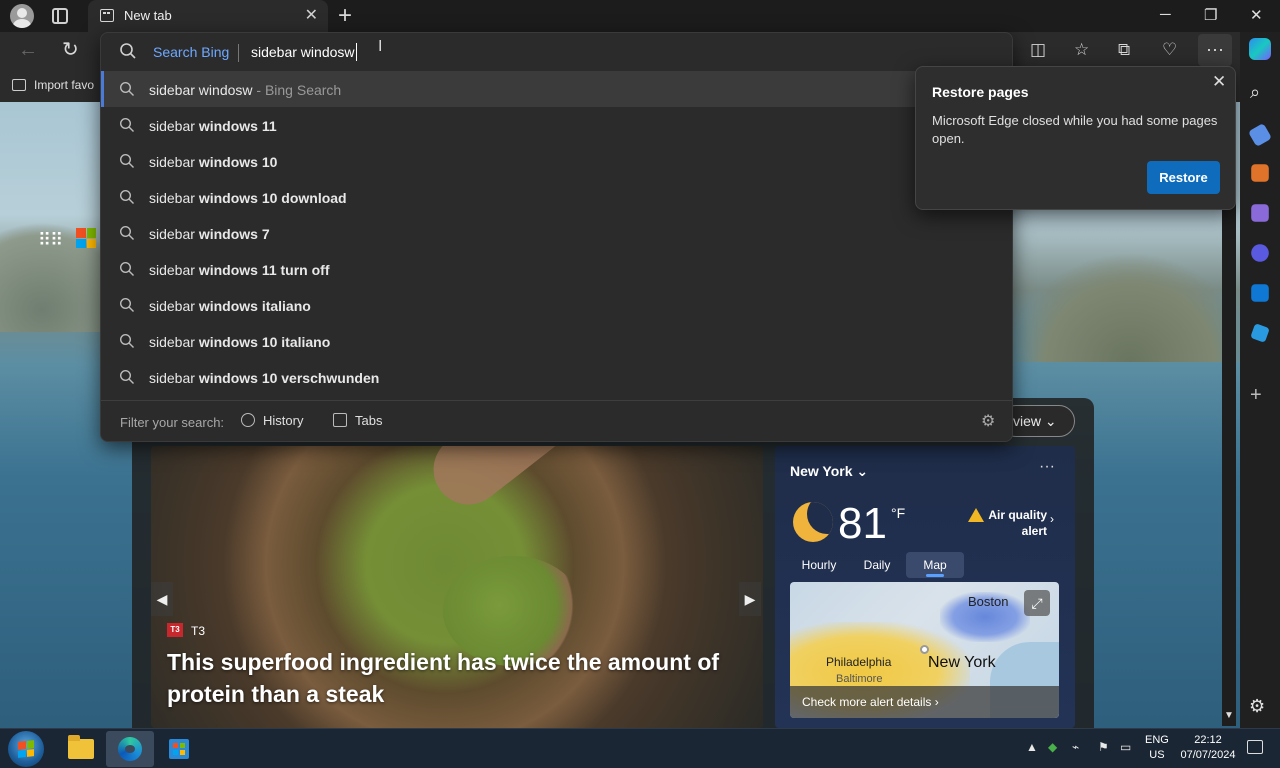 The width and height of the screenshot is (1280, 768). I want to click on tools-briefcase-icon, so click(1260, 173).